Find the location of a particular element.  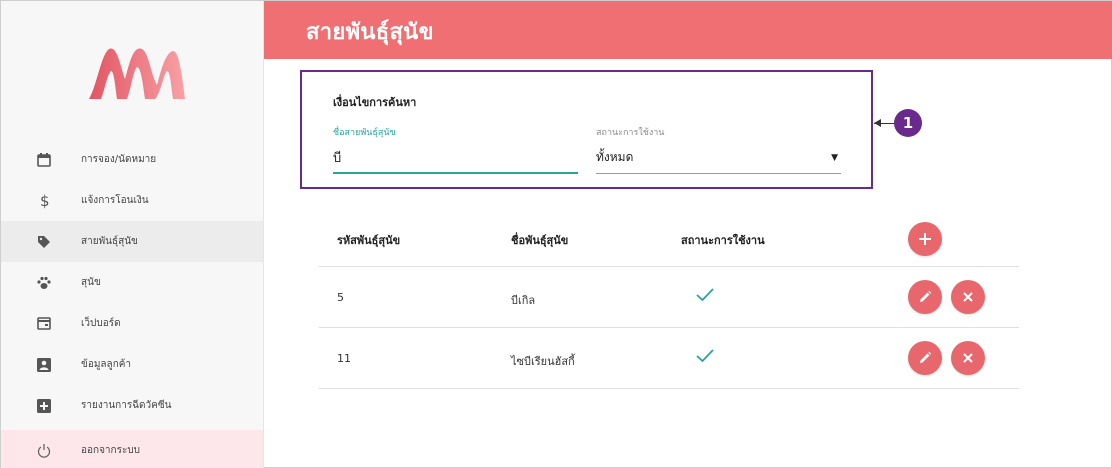

callout-badge: 1 is located at coordinates (908, 123).